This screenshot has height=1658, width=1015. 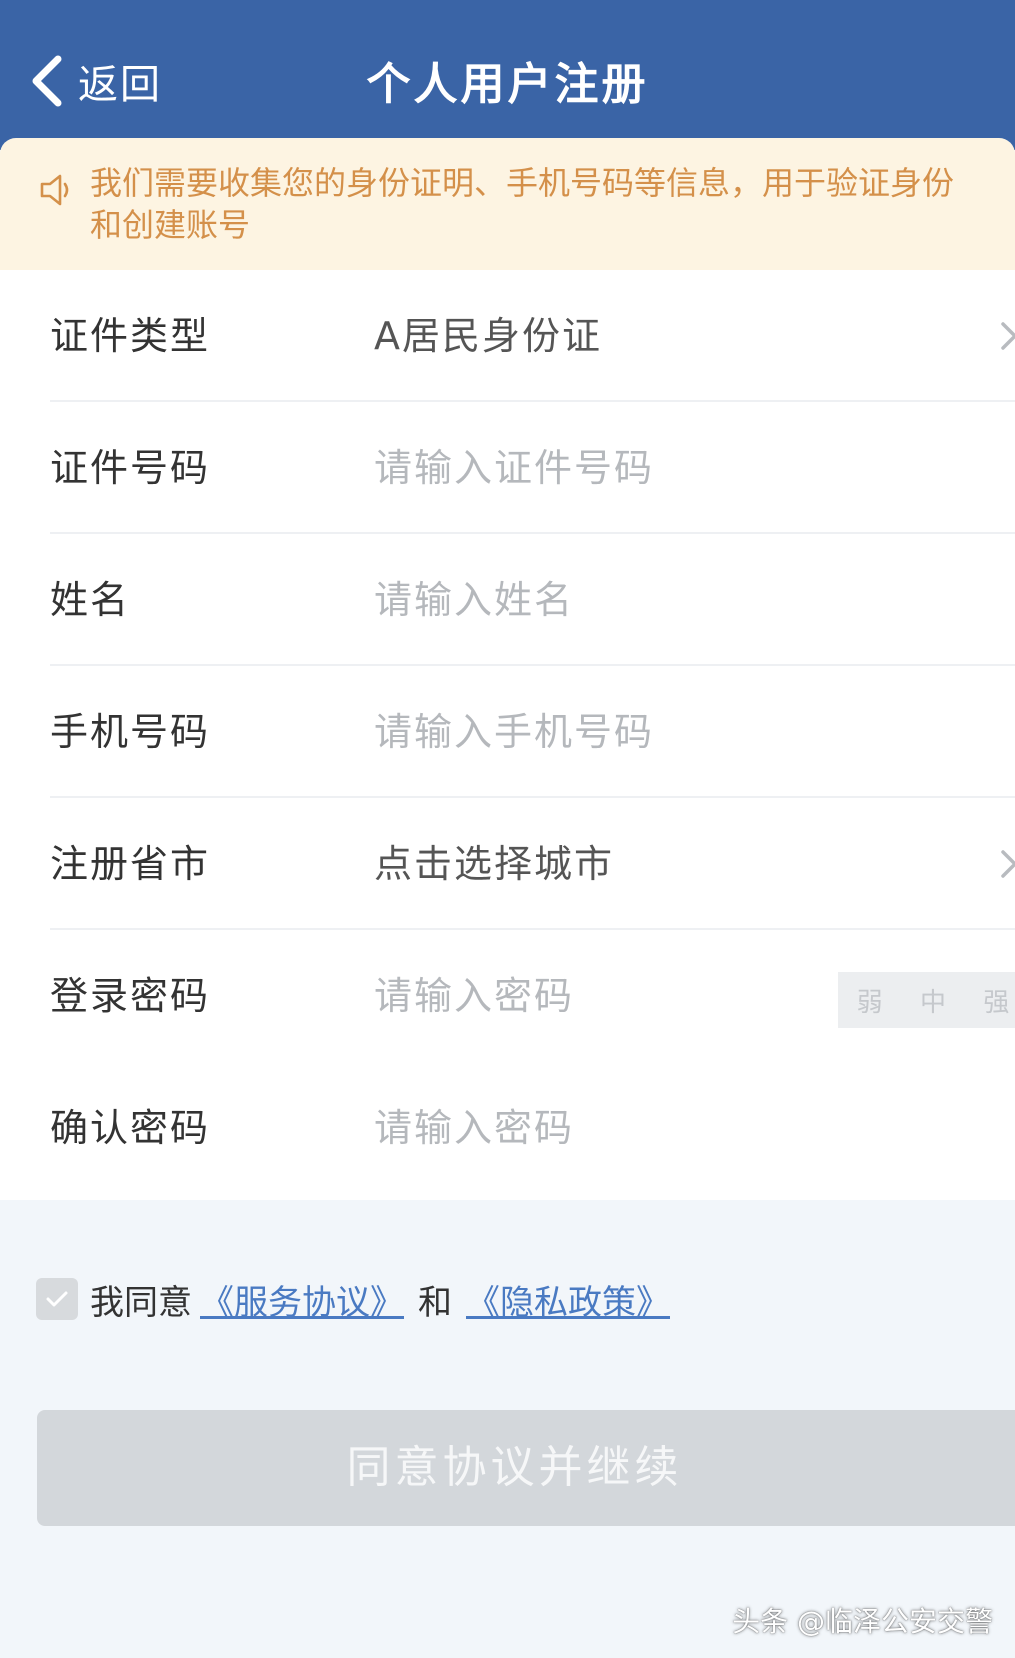 I want to click on check-icon, so click(x=57, y=1299).